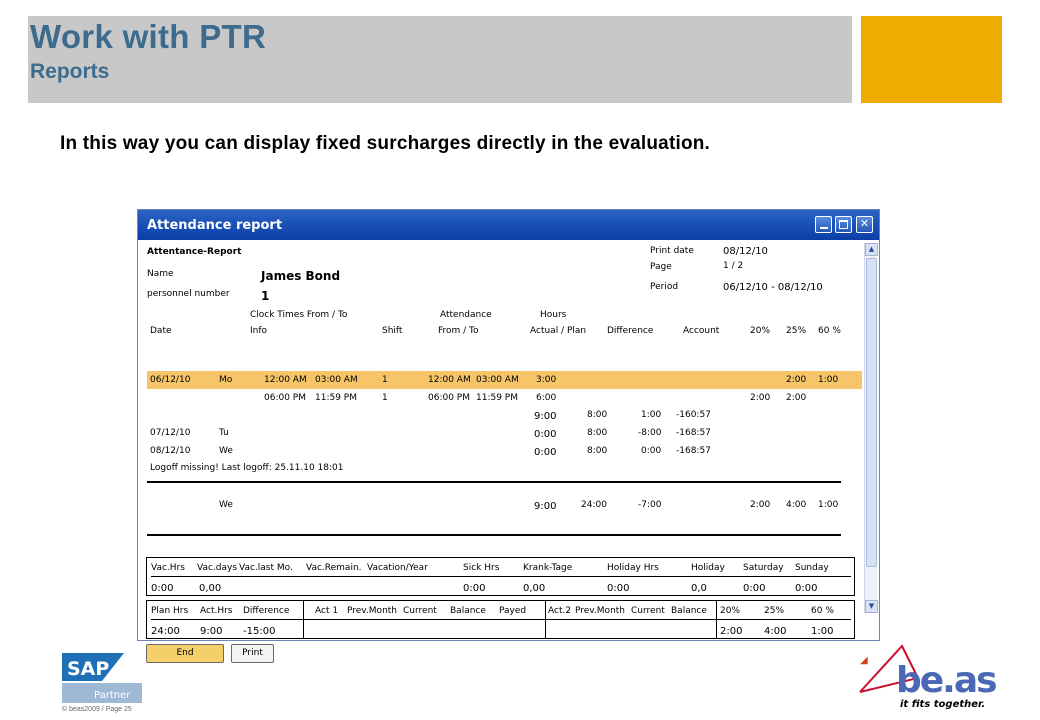 The height and width of the screenshot is (720, 1040). What do you see at coordinates (864, 224) in the screenshot?
I see `close-button: ✕` at bounding box center [864, 224].